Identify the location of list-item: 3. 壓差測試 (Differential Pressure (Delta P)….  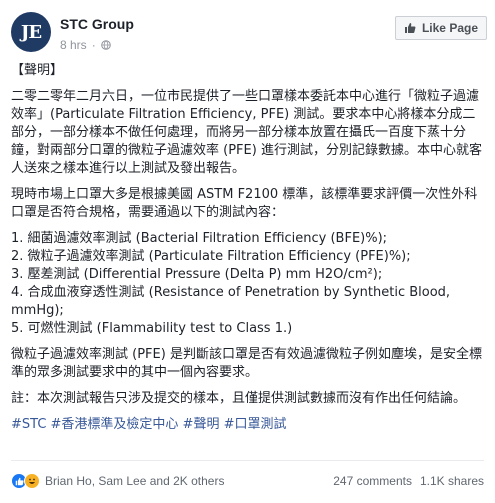
(197, 274).